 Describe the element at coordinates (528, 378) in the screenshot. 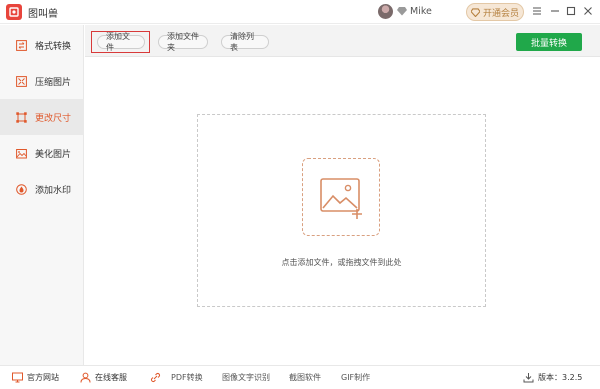

I see `download-icon` at that location.